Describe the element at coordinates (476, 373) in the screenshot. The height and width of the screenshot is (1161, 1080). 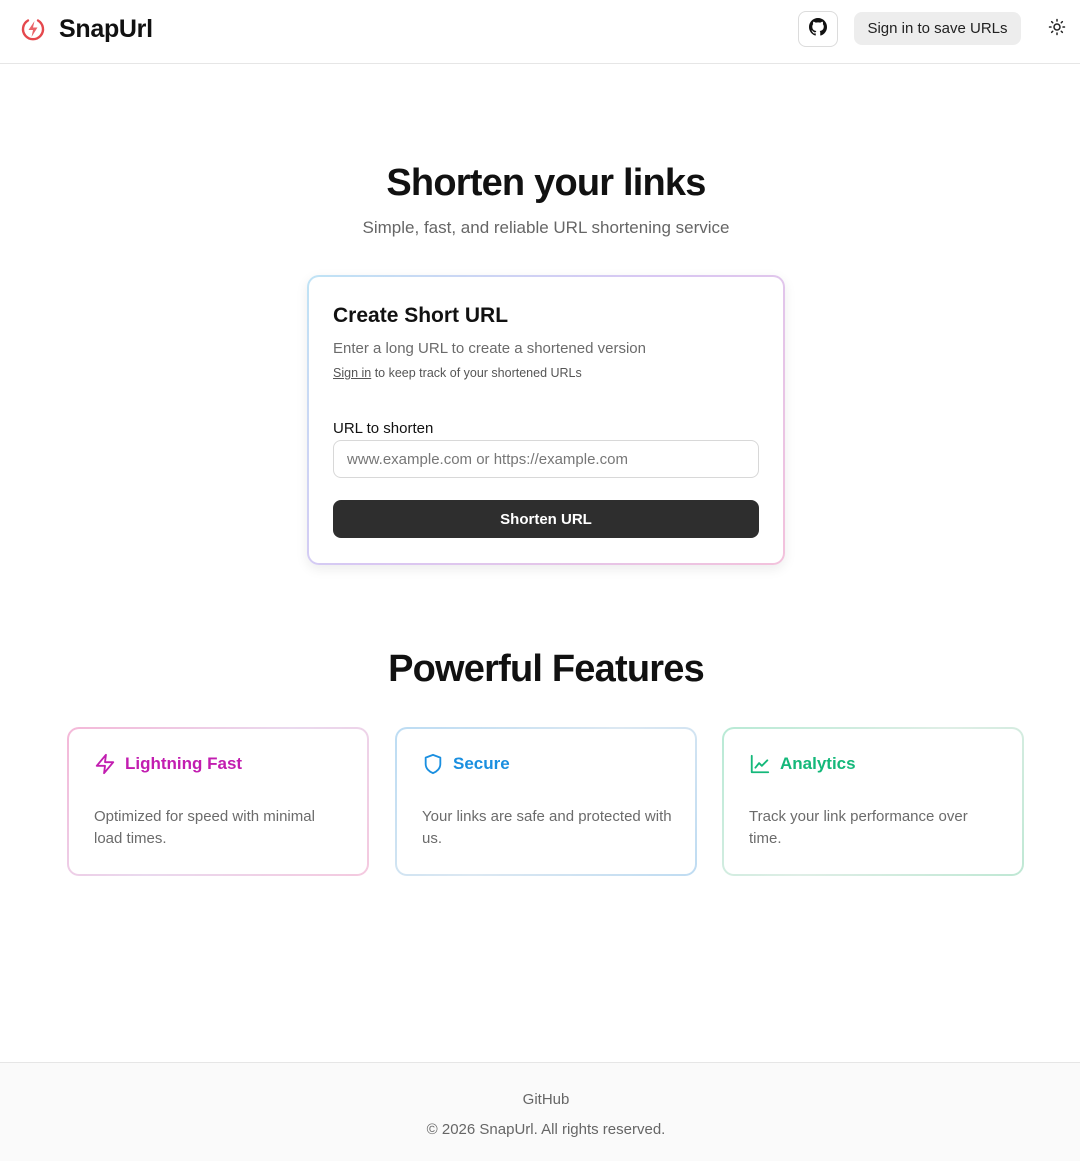
I see `signin-note-text: to keep track of your shortened URLs` at that location.